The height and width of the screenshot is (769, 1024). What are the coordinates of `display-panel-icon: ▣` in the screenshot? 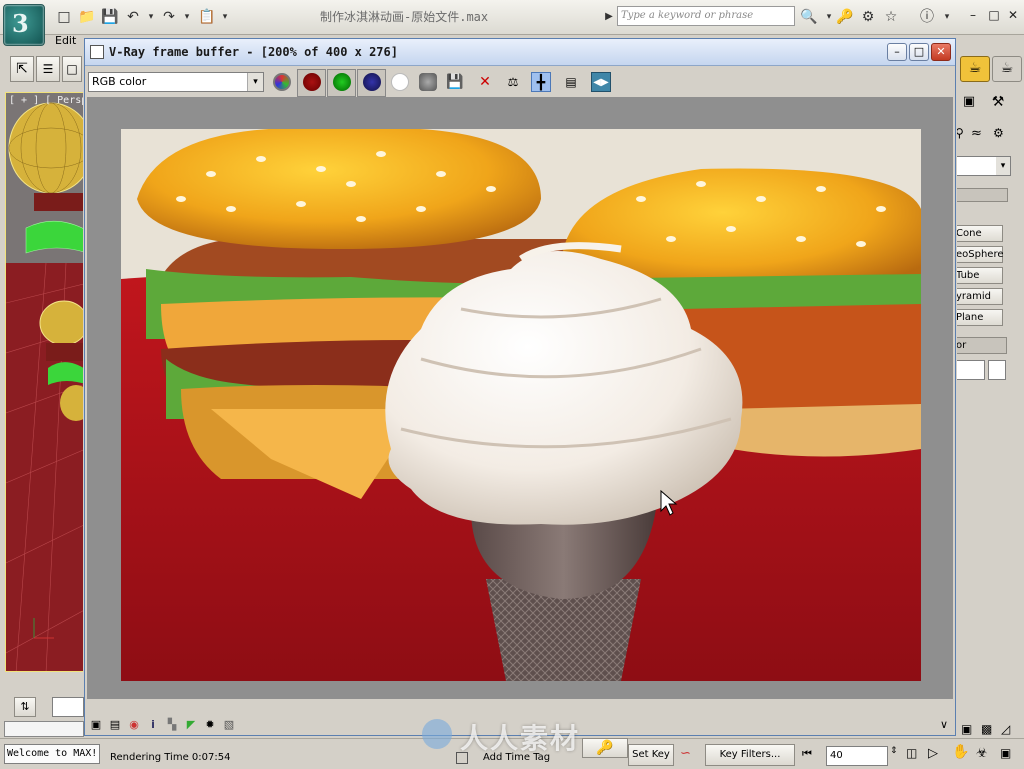 It's located at (969, 104).